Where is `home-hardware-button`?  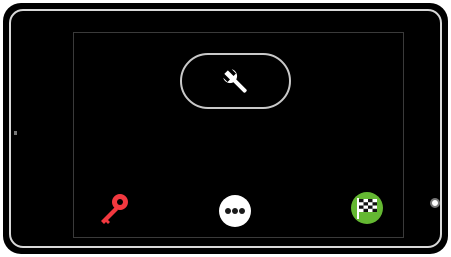 home-hardware-button is located at coordinates (435, 203).